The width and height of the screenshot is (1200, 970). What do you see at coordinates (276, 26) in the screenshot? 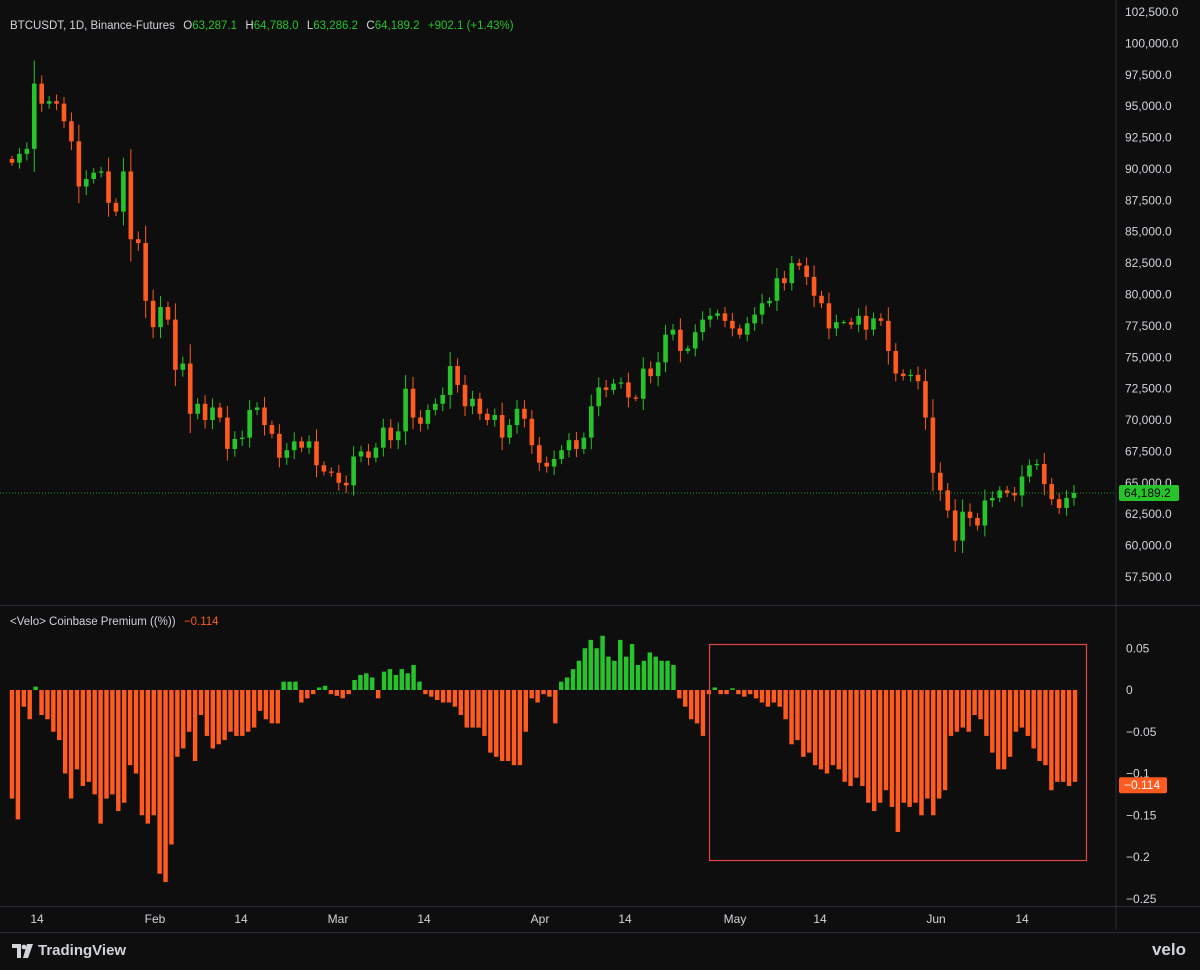
I see `high-value: 64,788.0` at bounding box center [276, 26].